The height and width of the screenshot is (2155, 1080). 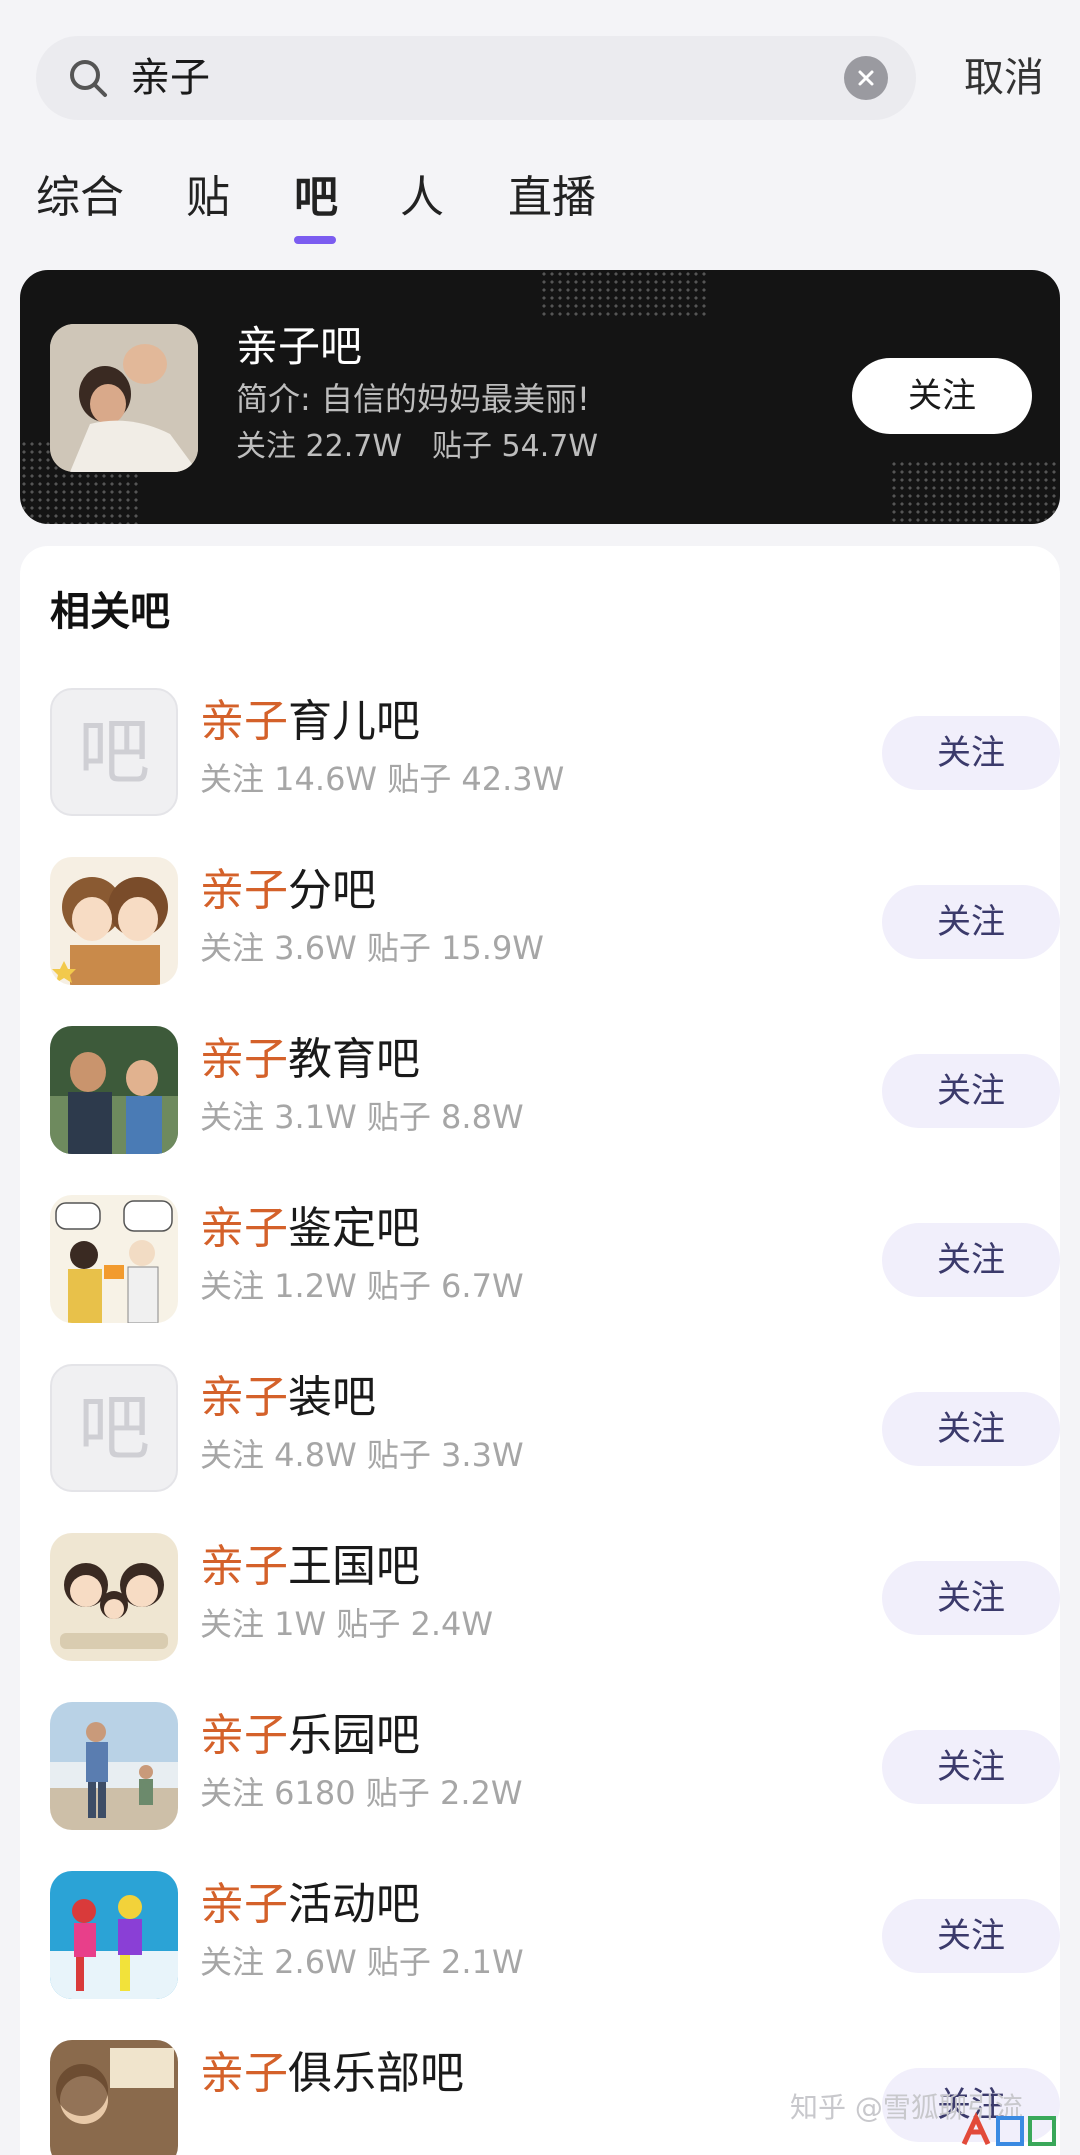 I want to click on bar-stats: 关注 6180 贴子 2.2W, so click(x=361, y=1793).